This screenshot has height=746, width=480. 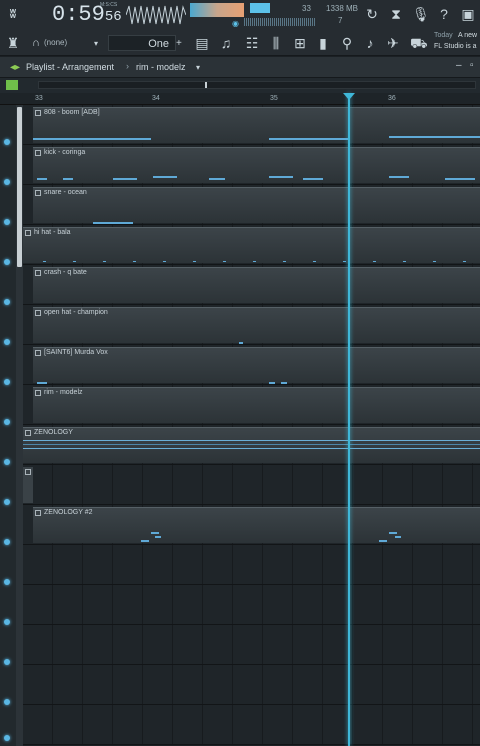 I want to click on pattern-clip: ZENOLOGY, so click(x=251, y=445).